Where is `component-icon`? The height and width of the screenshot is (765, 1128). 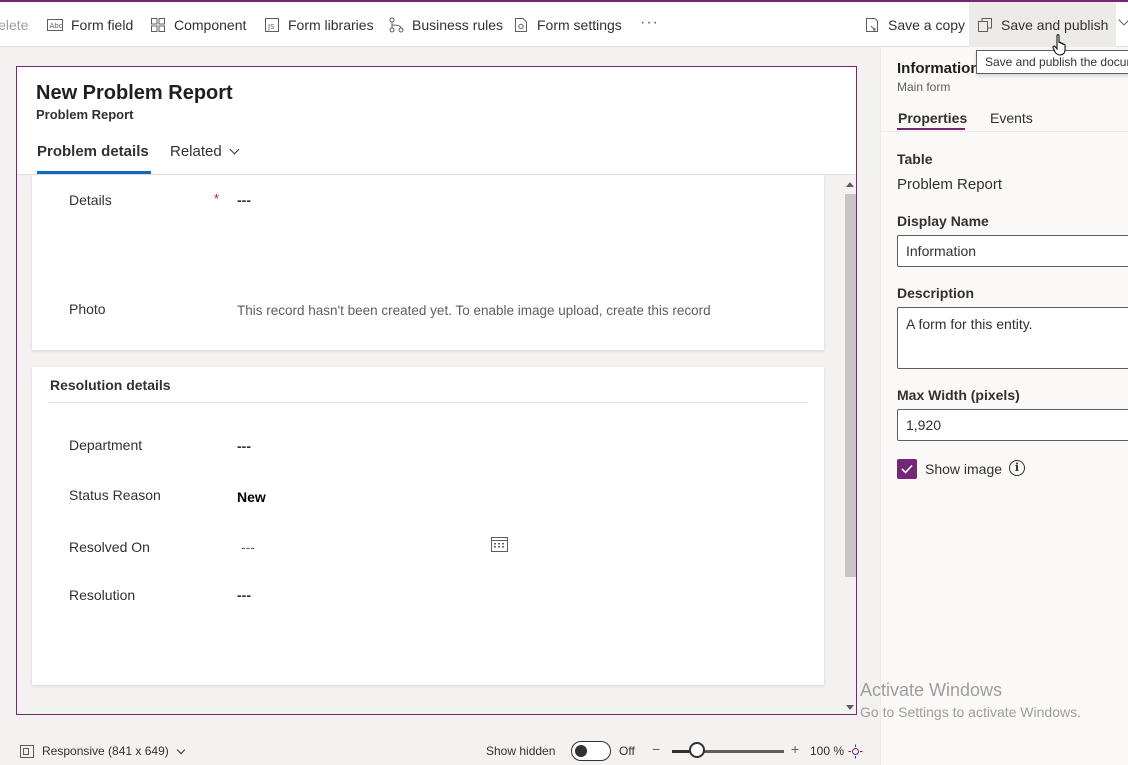
component-icon is located at coordinates (158, 25).